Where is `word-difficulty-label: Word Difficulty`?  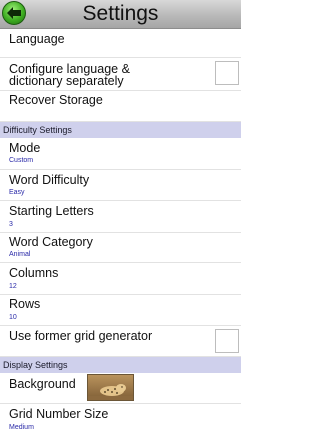 word-difficulty-label: Word Difficulty is located at coordinates (49, 180).